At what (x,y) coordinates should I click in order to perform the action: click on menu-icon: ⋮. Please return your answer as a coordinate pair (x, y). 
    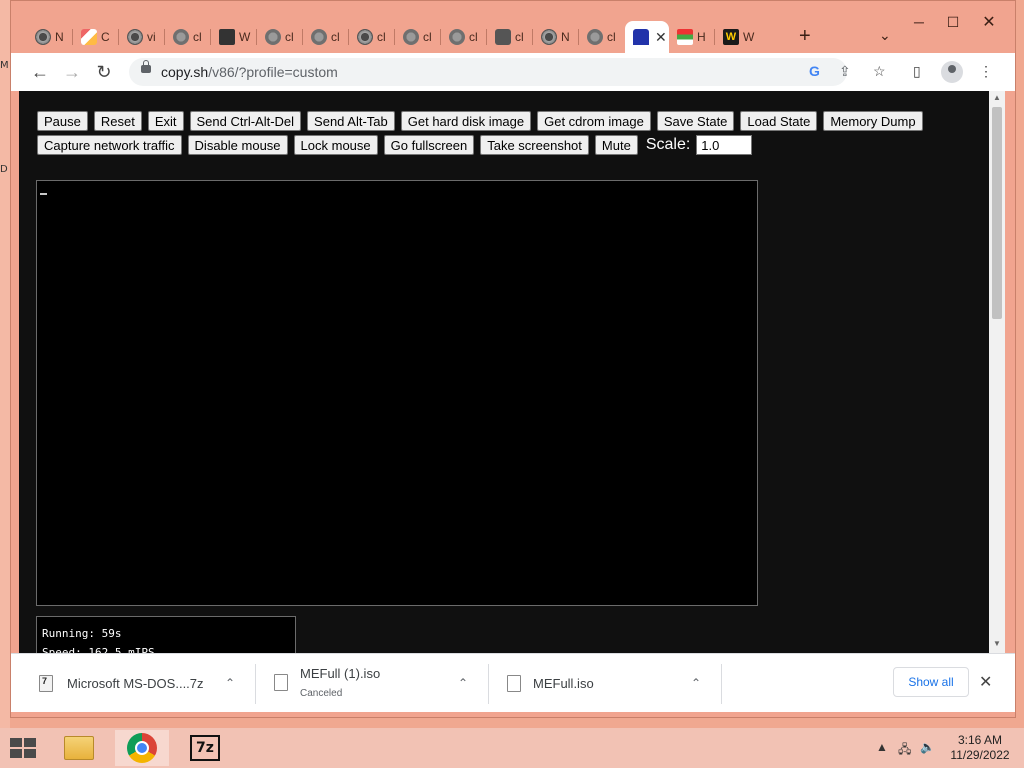
    Looking at the image, I should click on (986, 71).